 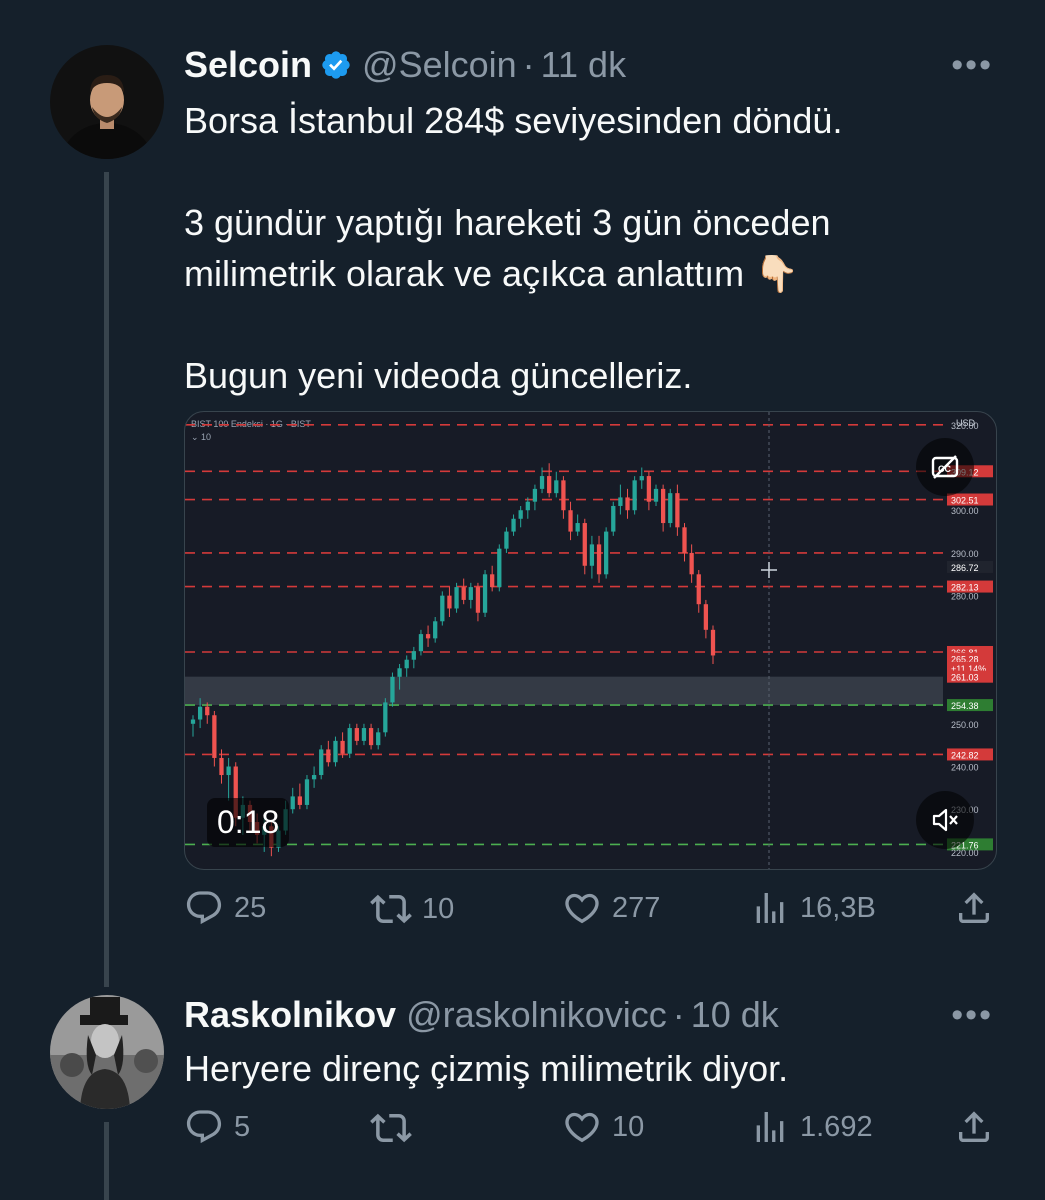 I want to click on retweet-button, so click(x=396, y=1128).